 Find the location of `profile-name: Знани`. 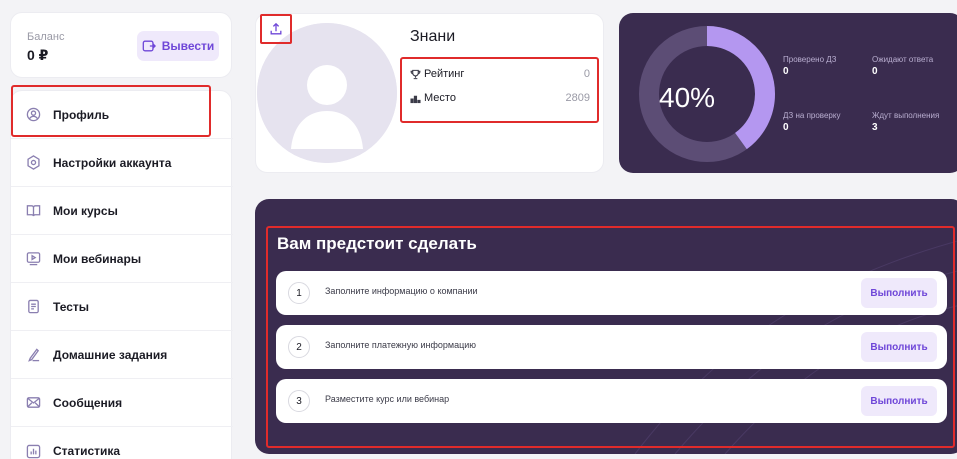

profile-name: Знани is located at coordinates (433, 36).